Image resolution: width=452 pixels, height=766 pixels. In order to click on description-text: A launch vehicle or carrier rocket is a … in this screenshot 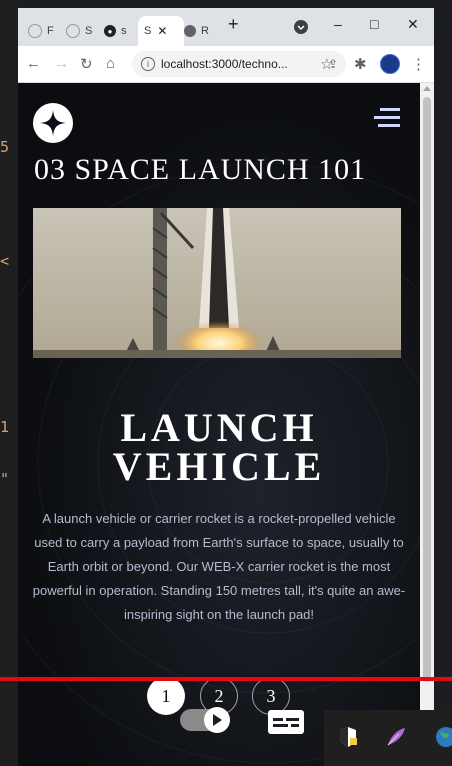, I will do `click(219, 566)`.